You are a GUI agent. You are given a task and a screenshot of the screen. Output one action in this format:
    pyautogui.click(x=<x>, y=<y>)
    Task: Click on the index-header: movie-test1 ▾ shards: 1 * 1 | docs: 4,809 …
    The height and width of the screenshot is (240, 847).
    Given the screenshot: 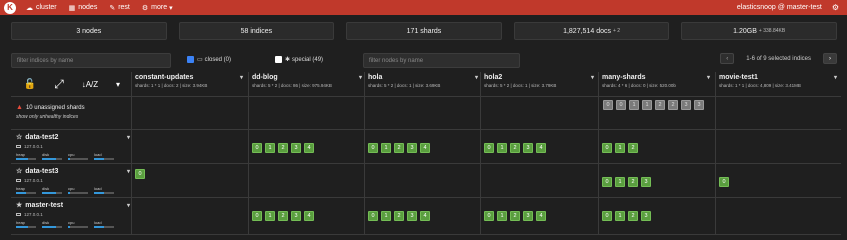 What is the action you would take?
    pyautogui.click(x=778, y=83)
    